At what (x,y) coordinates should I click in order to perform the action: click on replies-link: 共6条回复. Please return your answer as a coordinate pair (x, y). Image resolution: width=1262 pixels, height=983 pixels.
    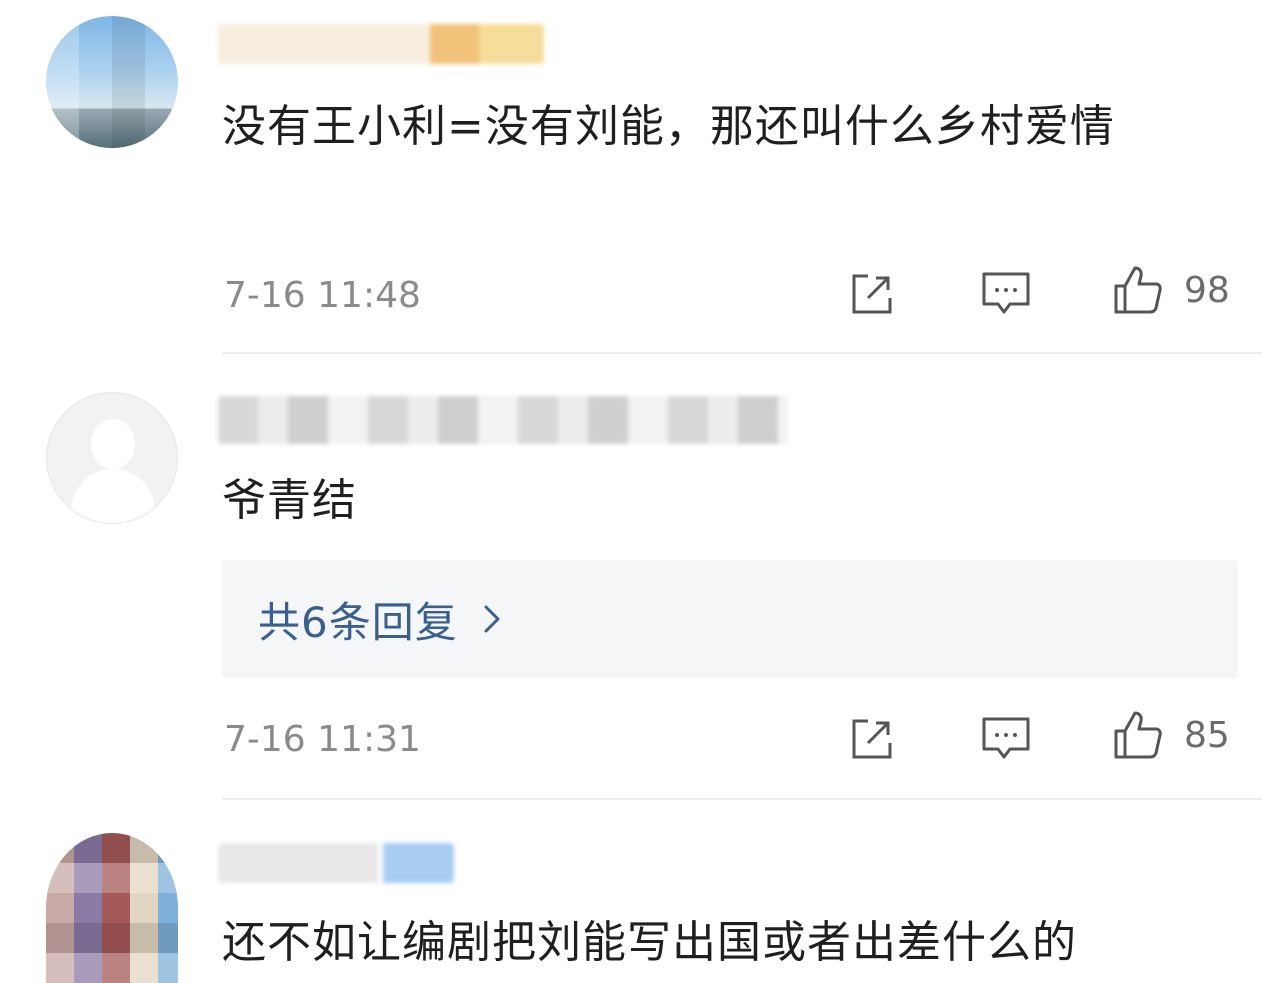
    Looking at the image, I should click on (730, 619).